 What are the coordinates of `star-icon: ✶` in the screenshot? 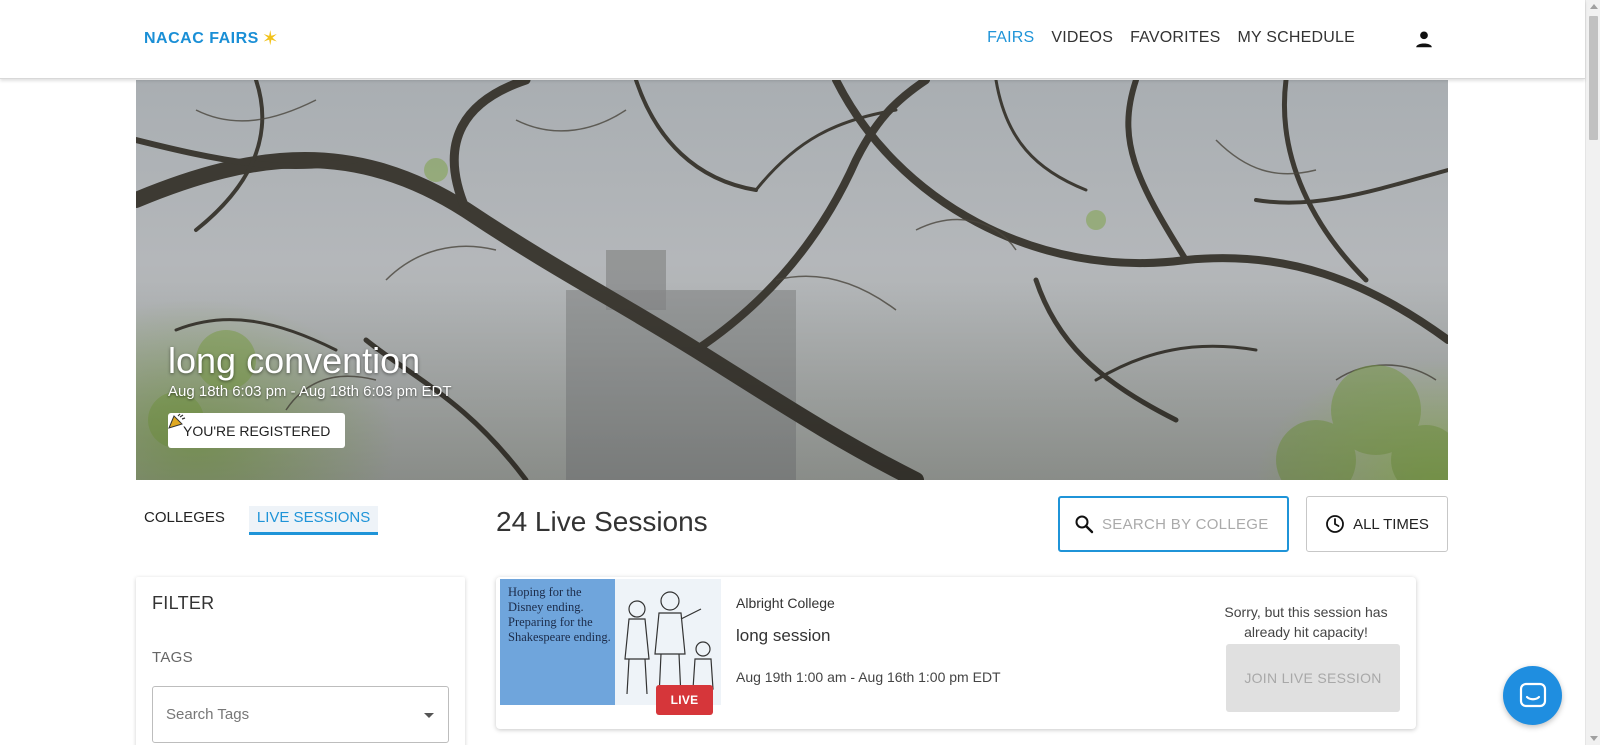 It's located at (270, 39).